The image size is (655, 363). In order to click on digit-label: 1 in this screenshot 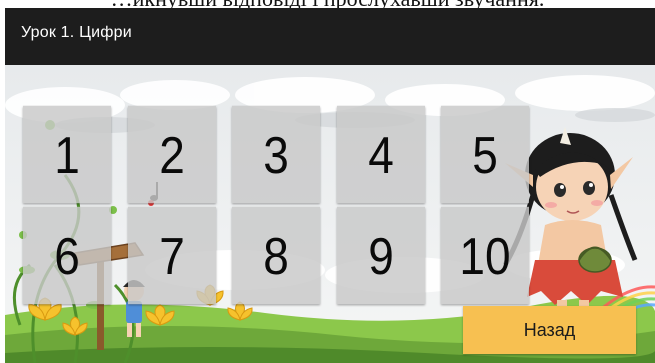, I will do `click(67, 154)`.